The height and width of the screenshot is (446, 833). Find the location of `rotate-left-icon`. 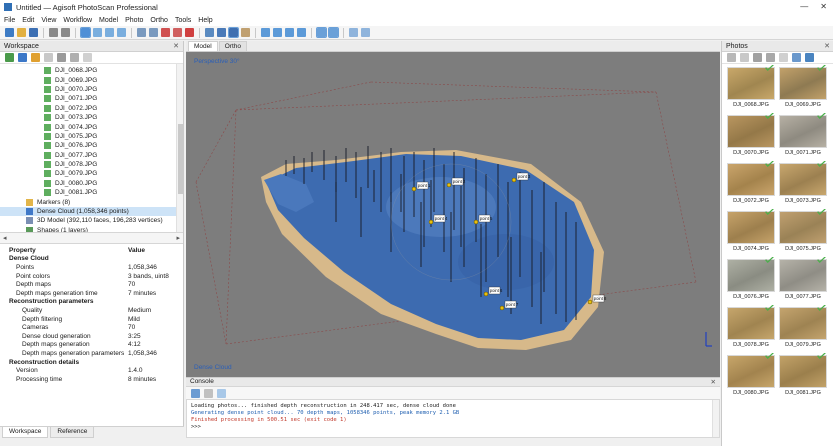

rotate-left-icon is located at coordinates (757, 57).